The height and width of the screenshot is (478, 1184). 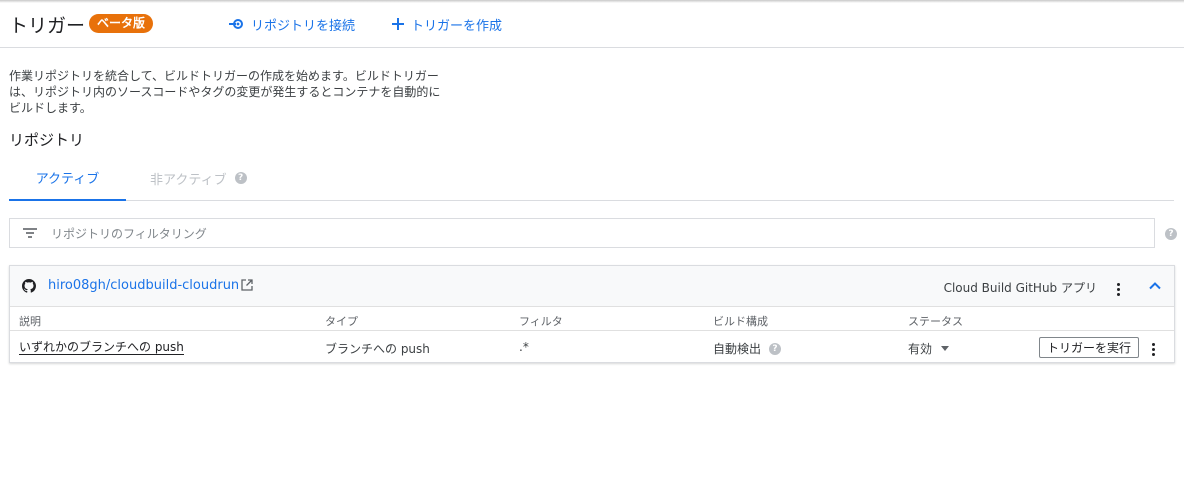 I want to click on intro-line: は、リポジトリ内のソースコードやタグの変更が発生するとコンテナを自動的に, so click(x=225, y=92).